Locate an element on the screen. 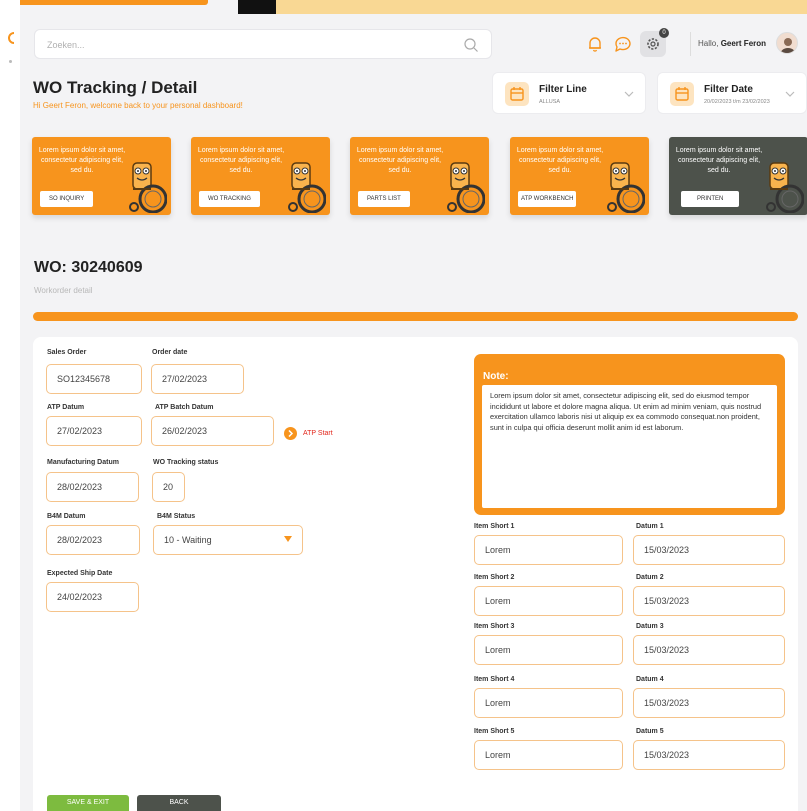 The image size is (807, 811). filter-date-dropdown: Filter Date 20/02/2023 t/m 23/02/2023 is located at coordinates (732, 93).